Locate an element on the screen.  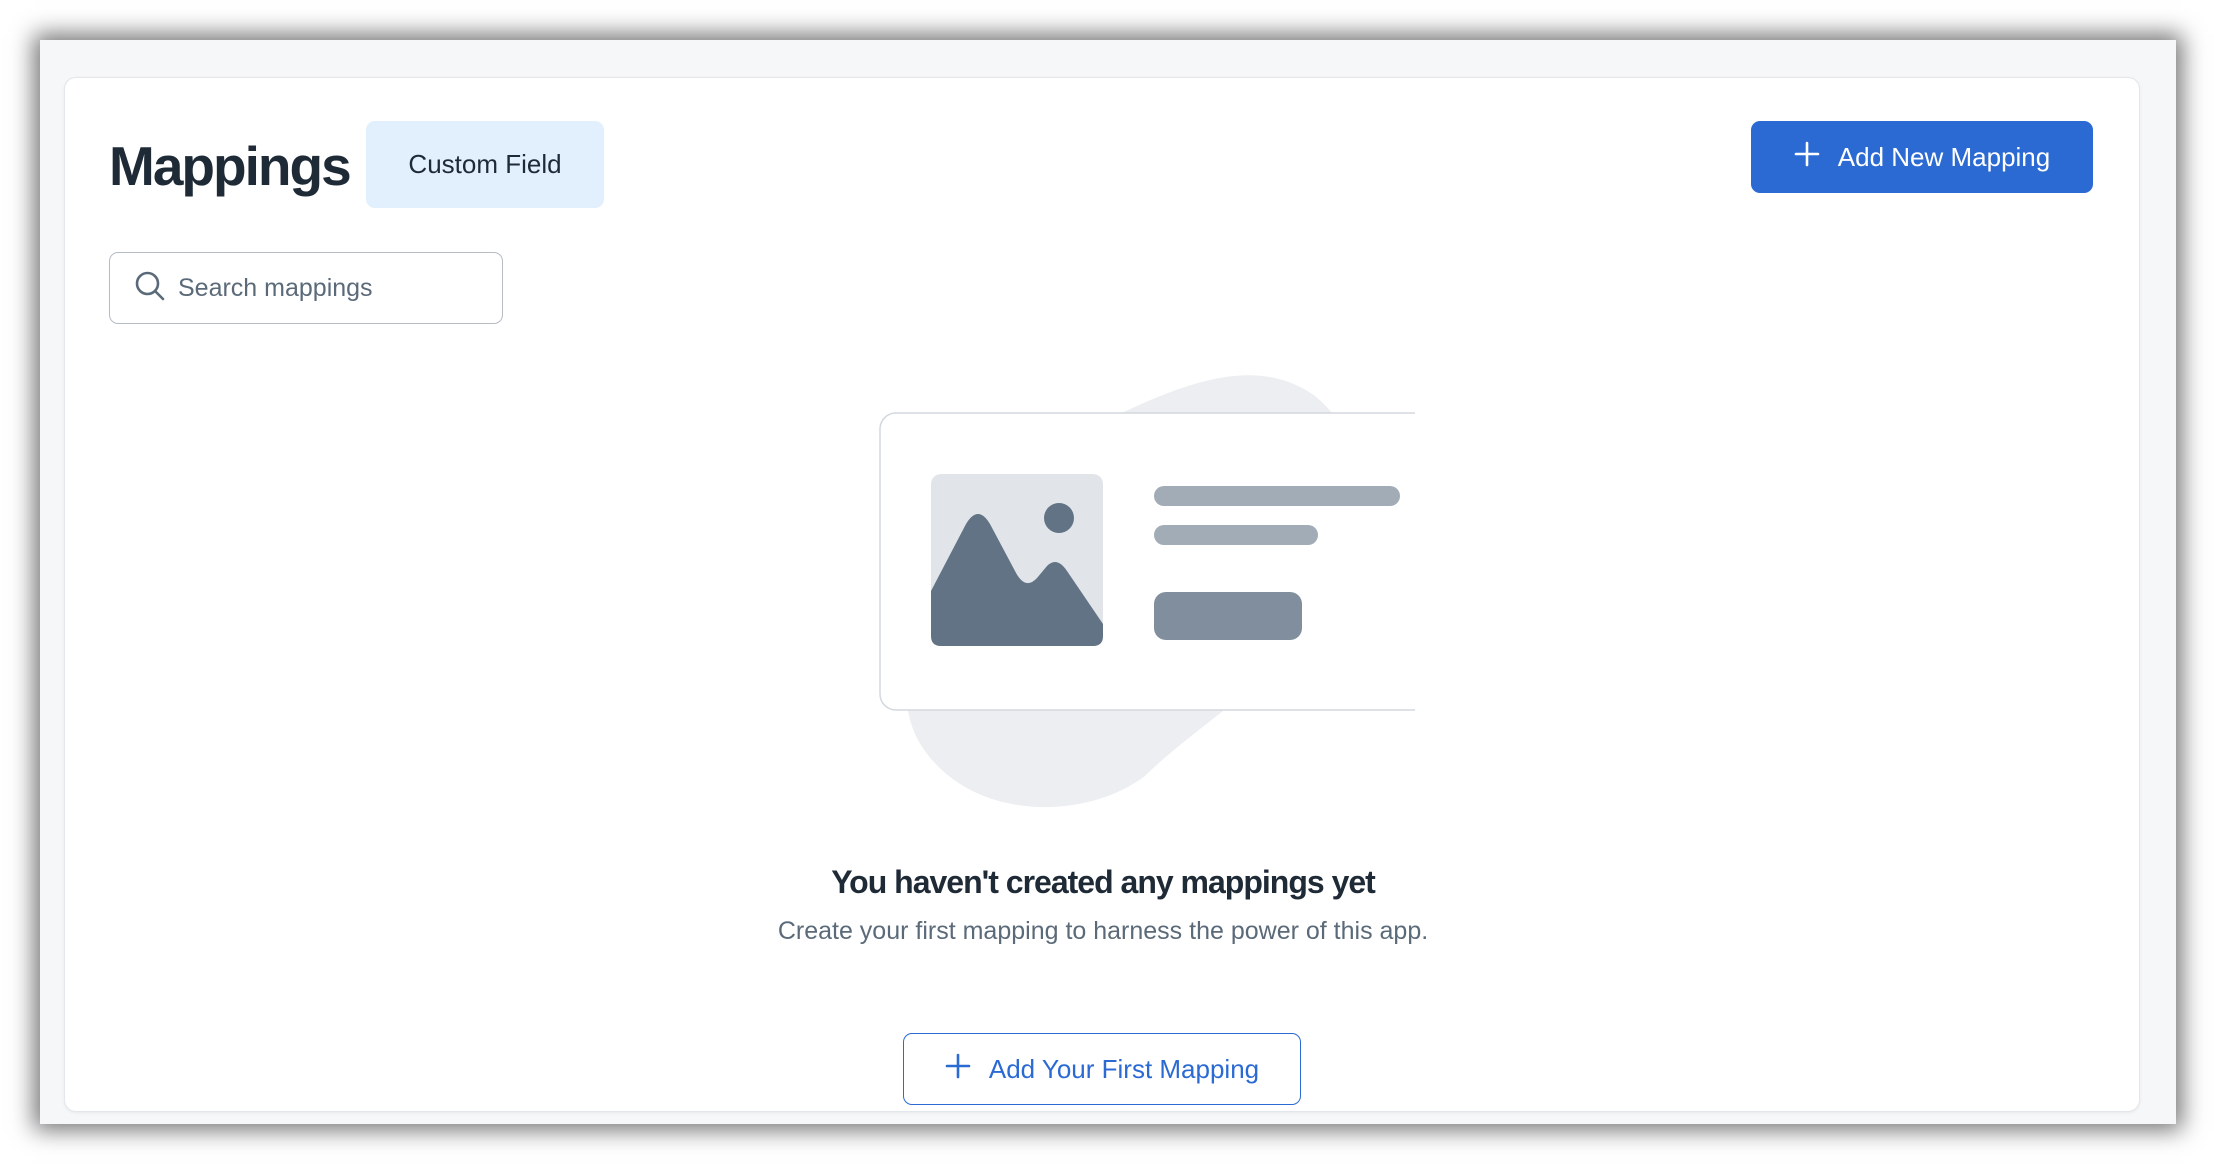
add-new-mapping-button: Add New Mapping is located at coordinates (1922, 157).